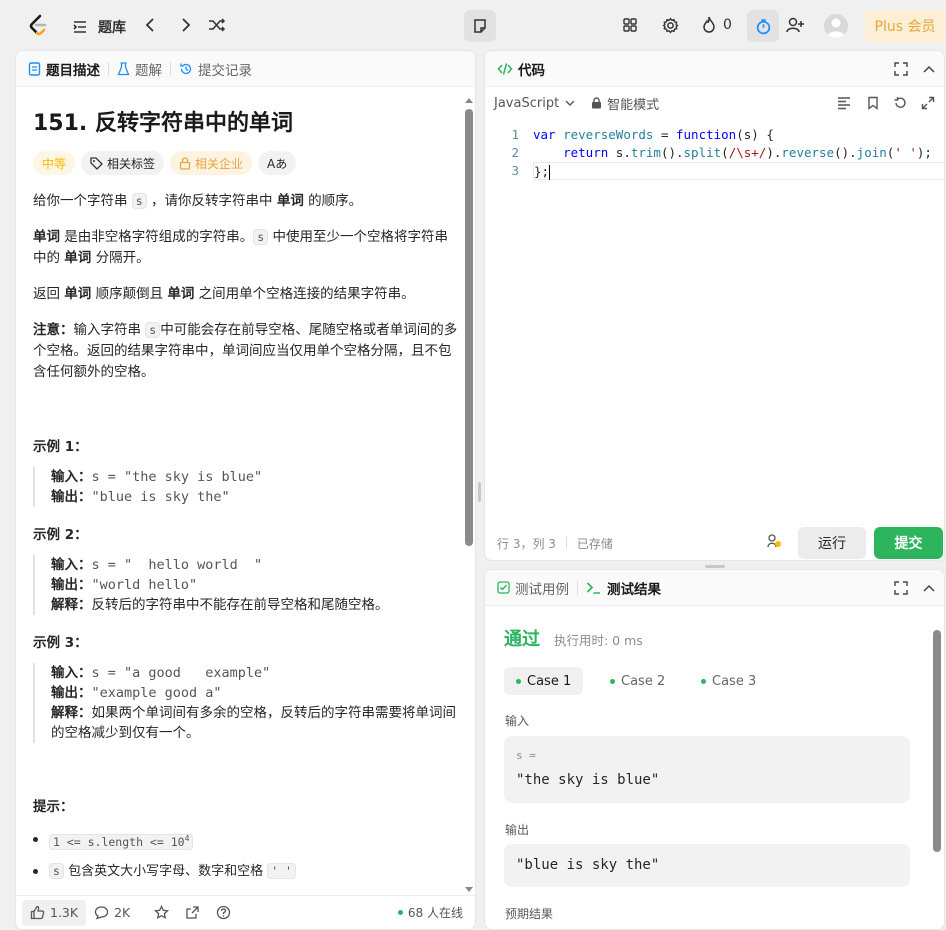 Image resolution: width=946 pixels, height=930 pixels. What do you see at coordinates (774, 541) in the screenshot?
I see `debug-icon` at bounding box center [774, 541].